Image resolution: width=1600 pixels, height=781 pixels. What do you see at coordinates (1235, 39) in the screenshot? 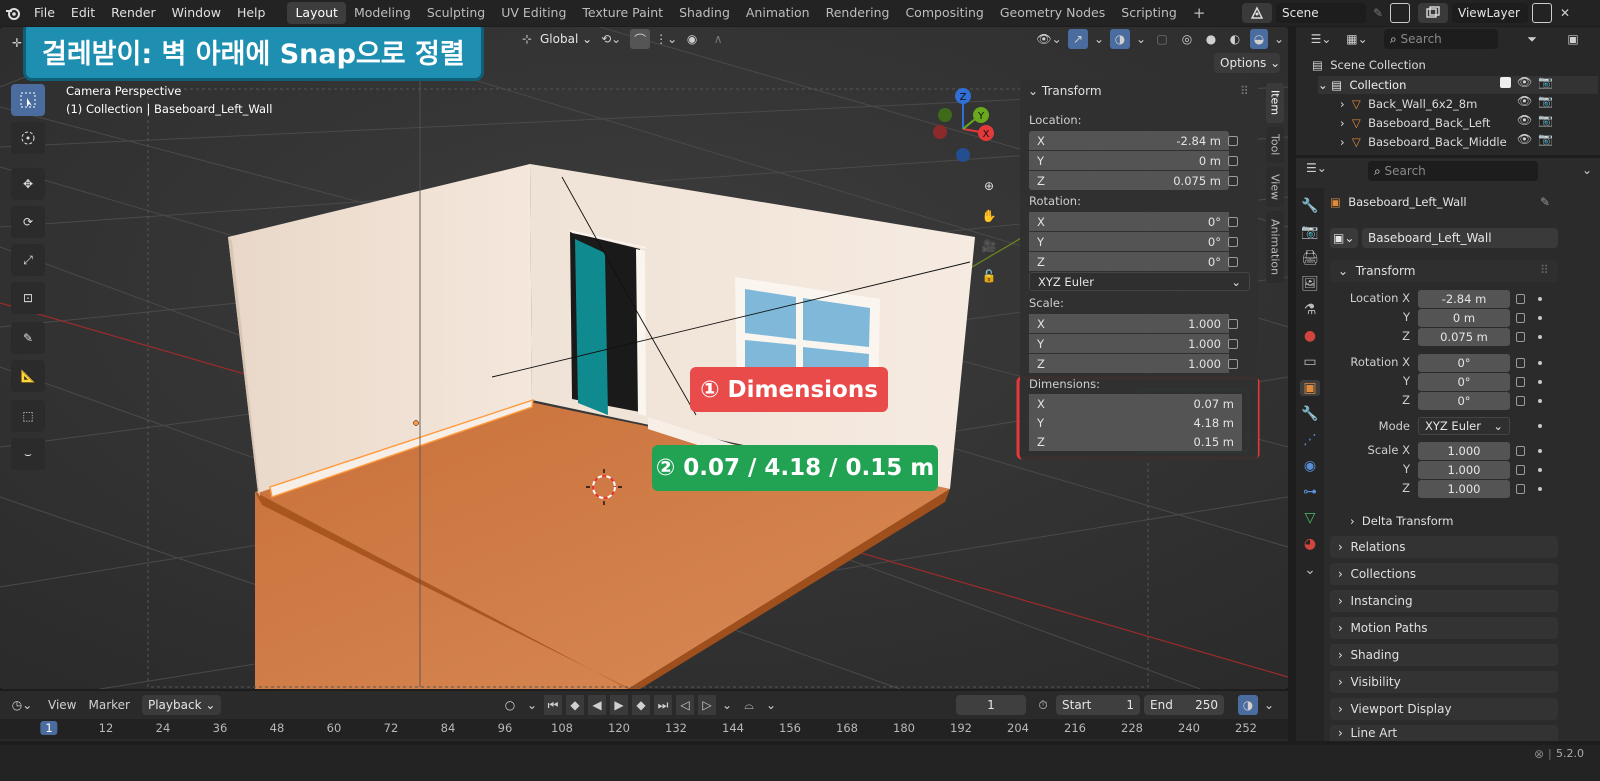
I see `shading-material-icon: ◐` at bounding box center [1235, 39].